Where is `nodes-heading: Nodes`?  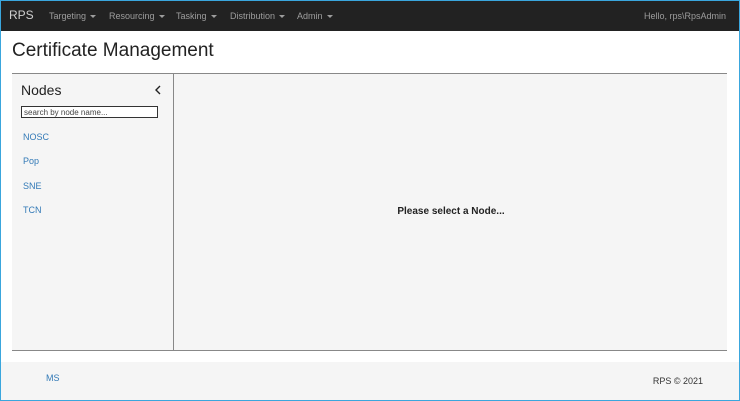 nodes-heading: Nodes is located at coordinates (41, 90).